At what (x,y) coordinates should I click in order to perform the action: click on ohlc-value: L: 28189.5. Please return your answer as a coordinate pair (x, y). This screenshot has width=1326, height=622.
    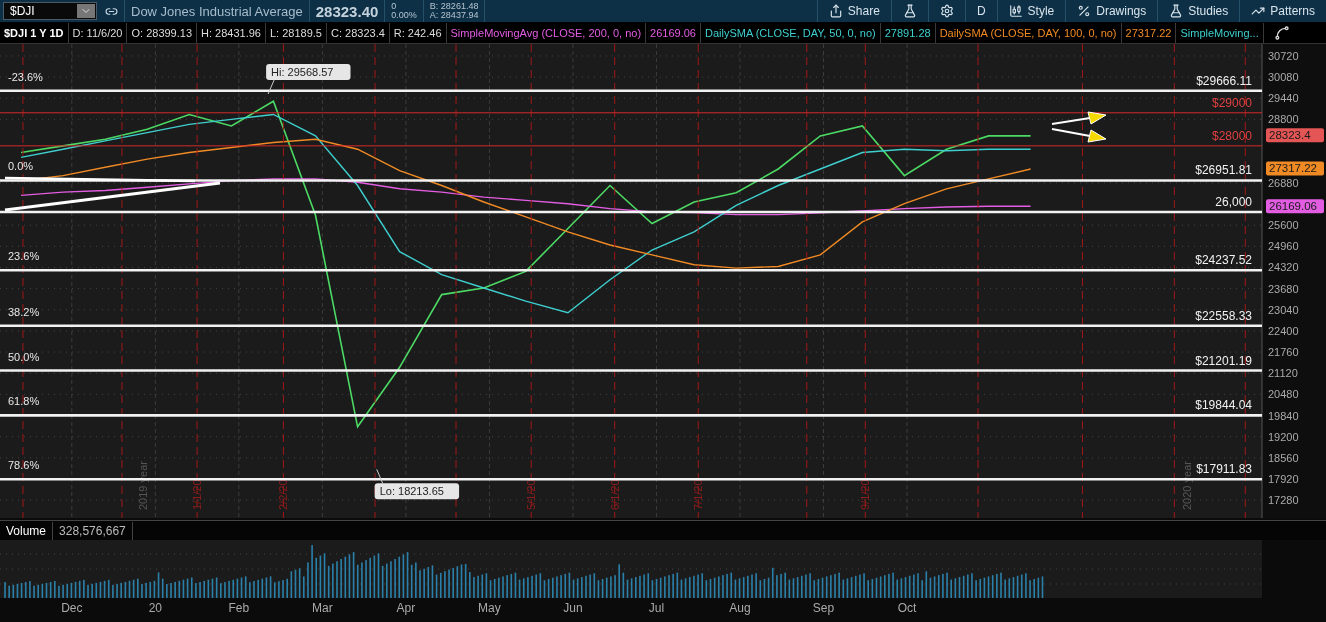
    Looking at the image, I should click on (296, 32).